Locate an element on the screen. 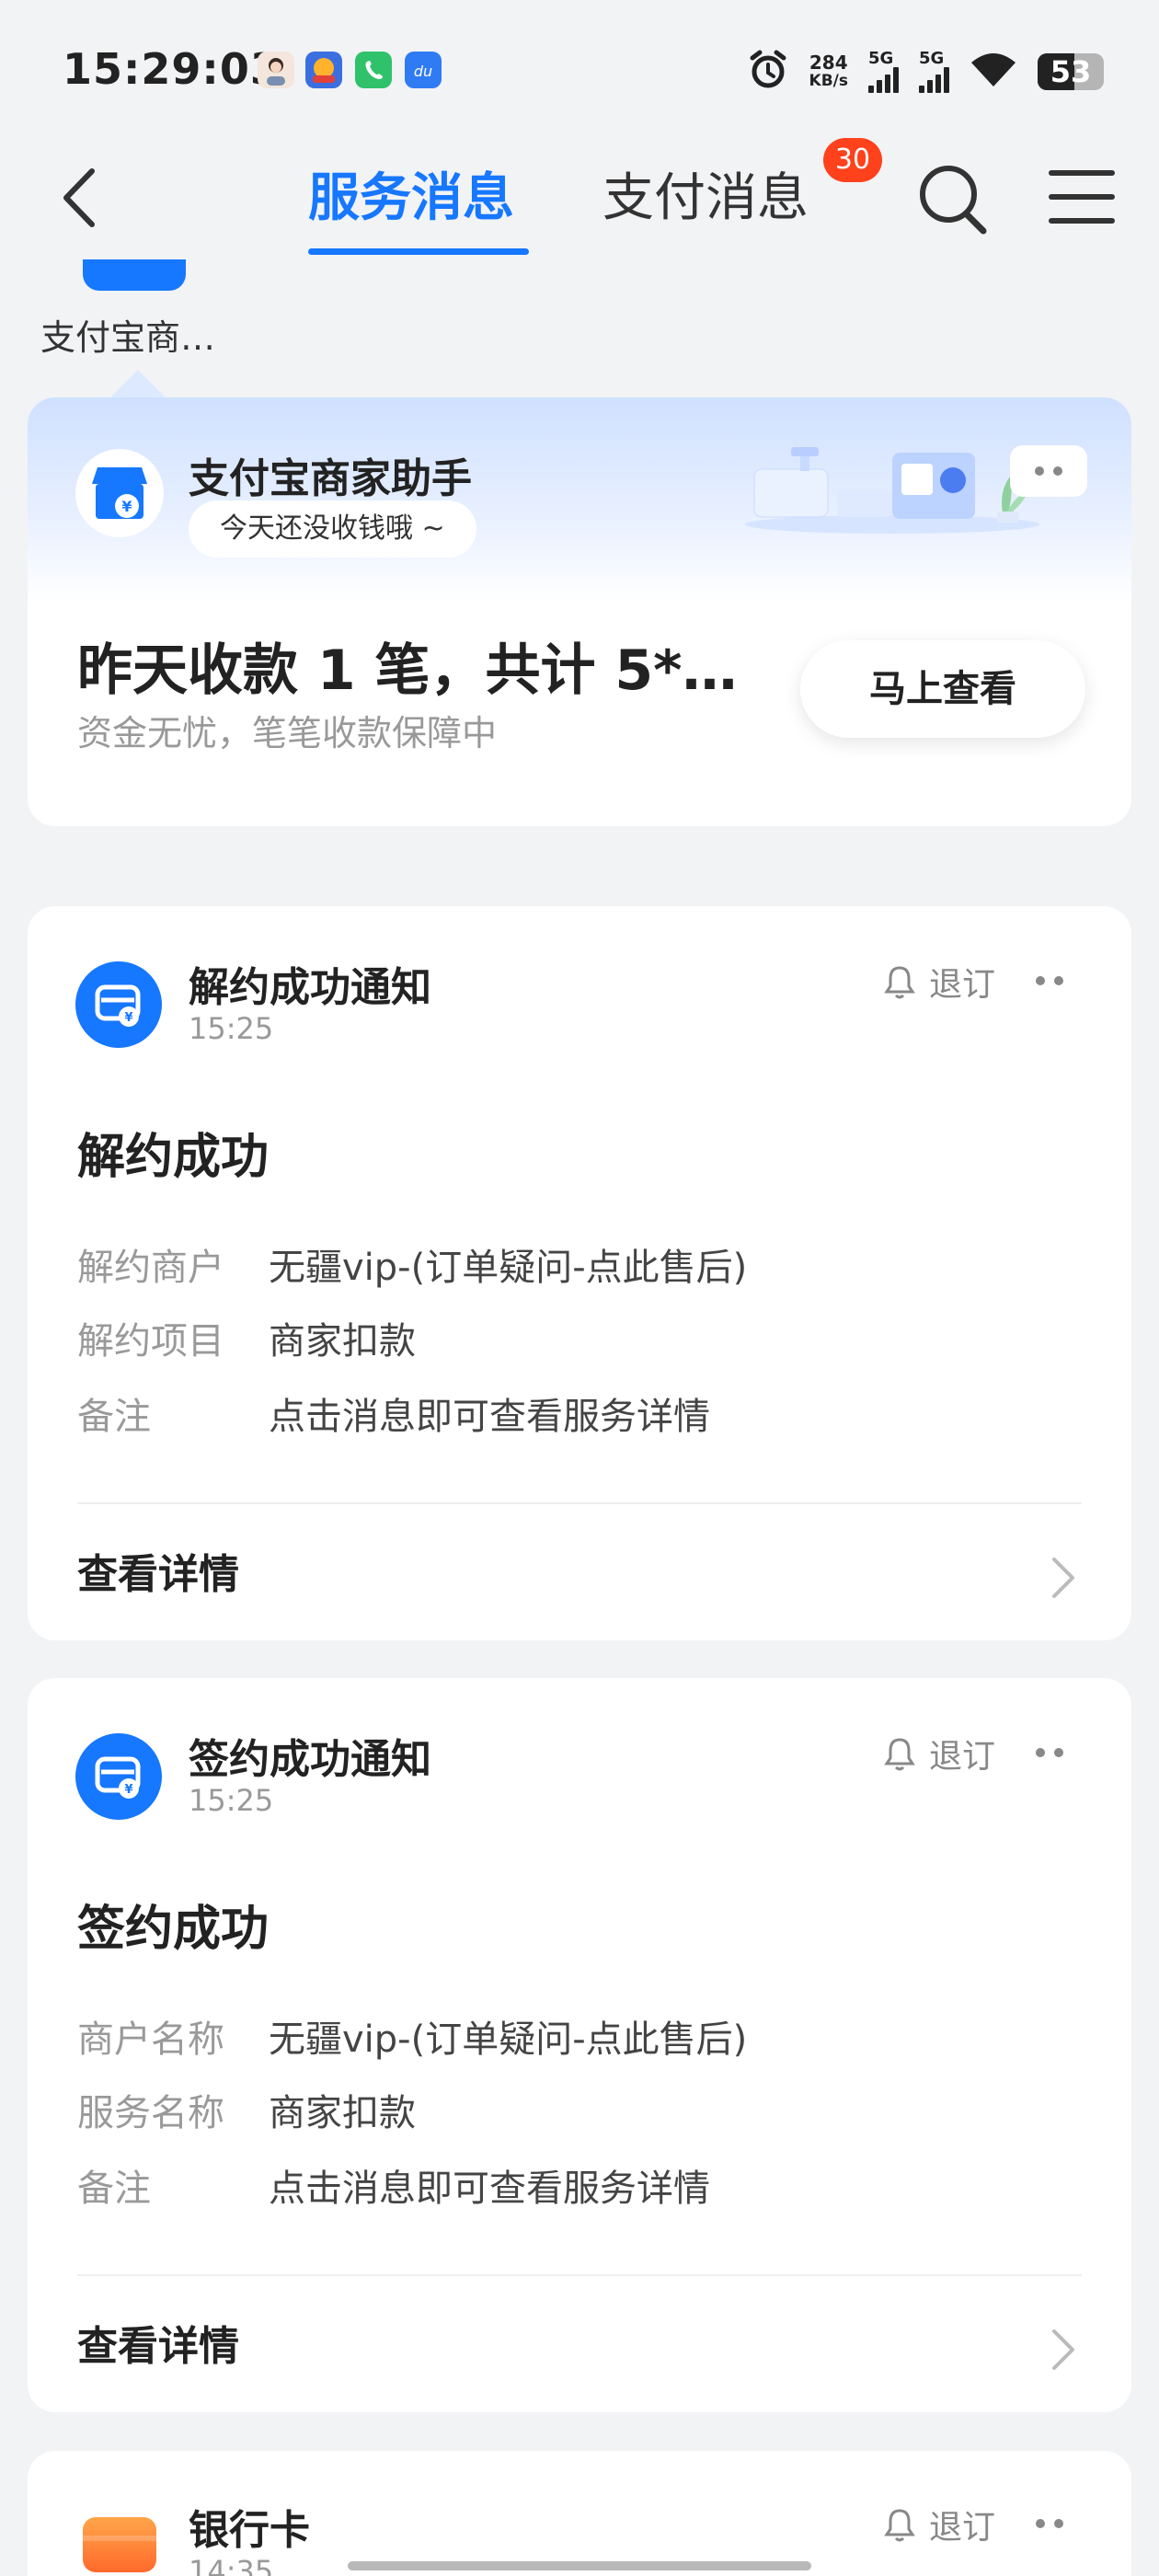 The height and width of the screenshot is (2576, 1159). back-arrow-icon is located at coordinates (79, 197).